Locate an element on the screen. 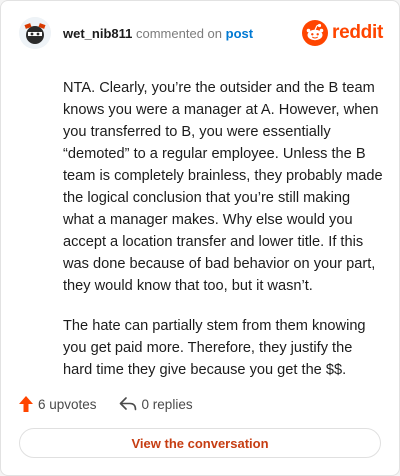 Image resolution: width=400 pixels, height=476 pixels. action-text: commented on is located at coordinates (179, 33).